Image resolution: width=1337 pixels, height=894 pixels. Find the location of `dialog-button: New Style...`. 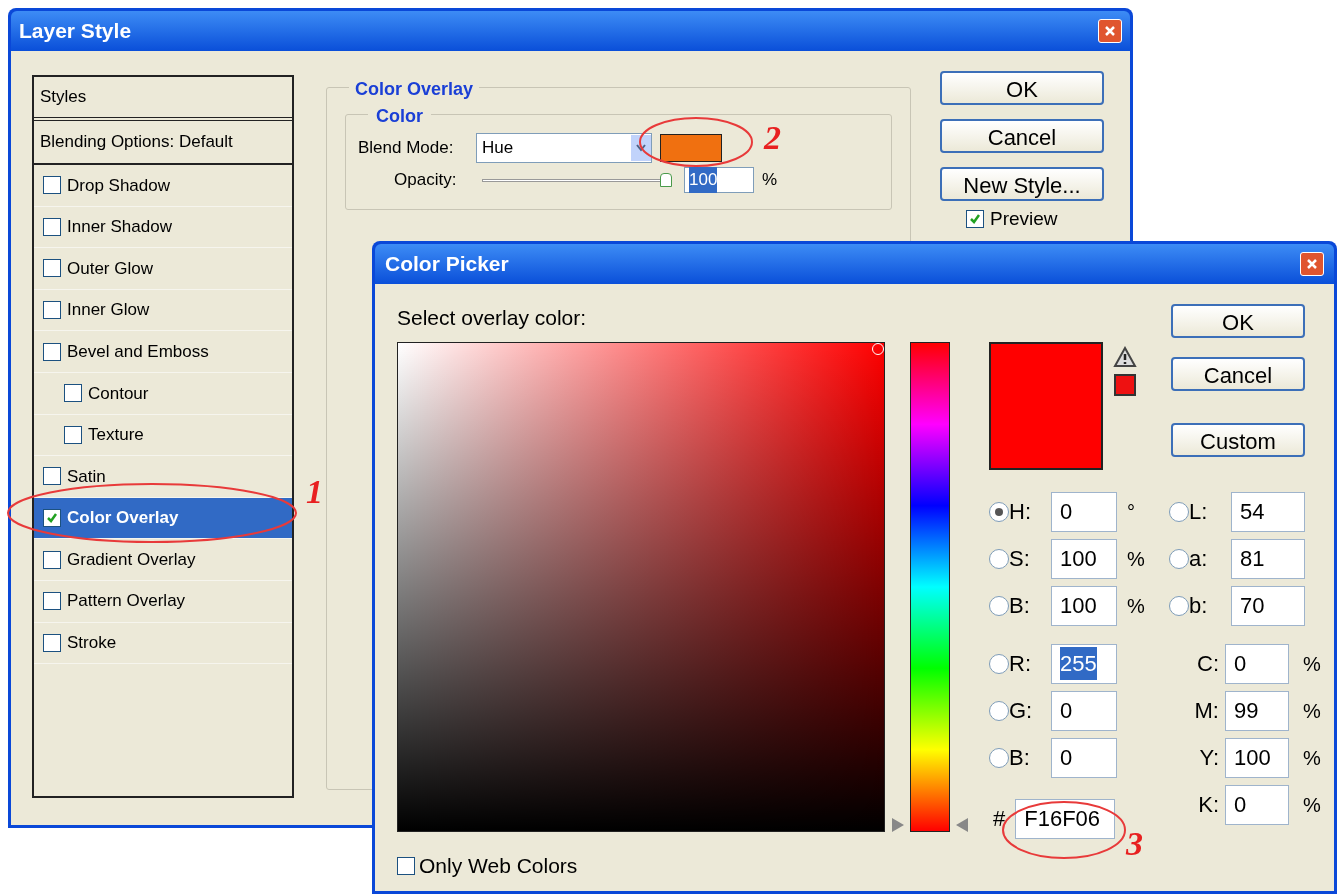

dialog-button: New Style... is located at coordinates (1022, 184).